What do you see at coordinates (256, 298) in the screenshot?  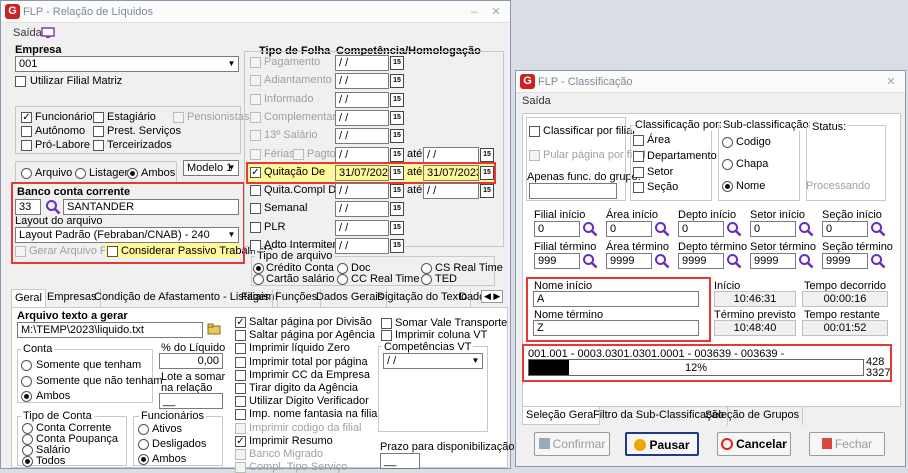 I see `tab-filiais: Filiais` at bounding box center [256, 298].